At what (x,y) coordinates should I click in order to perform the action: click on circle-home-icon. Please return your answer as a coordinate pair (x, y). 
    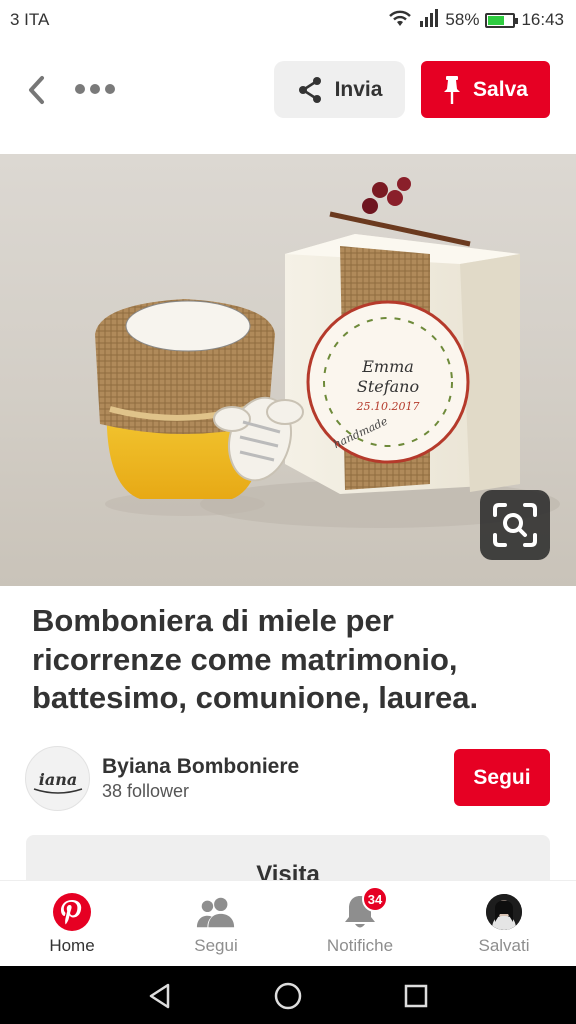
    Looking at the image, I should click on (288, 996).